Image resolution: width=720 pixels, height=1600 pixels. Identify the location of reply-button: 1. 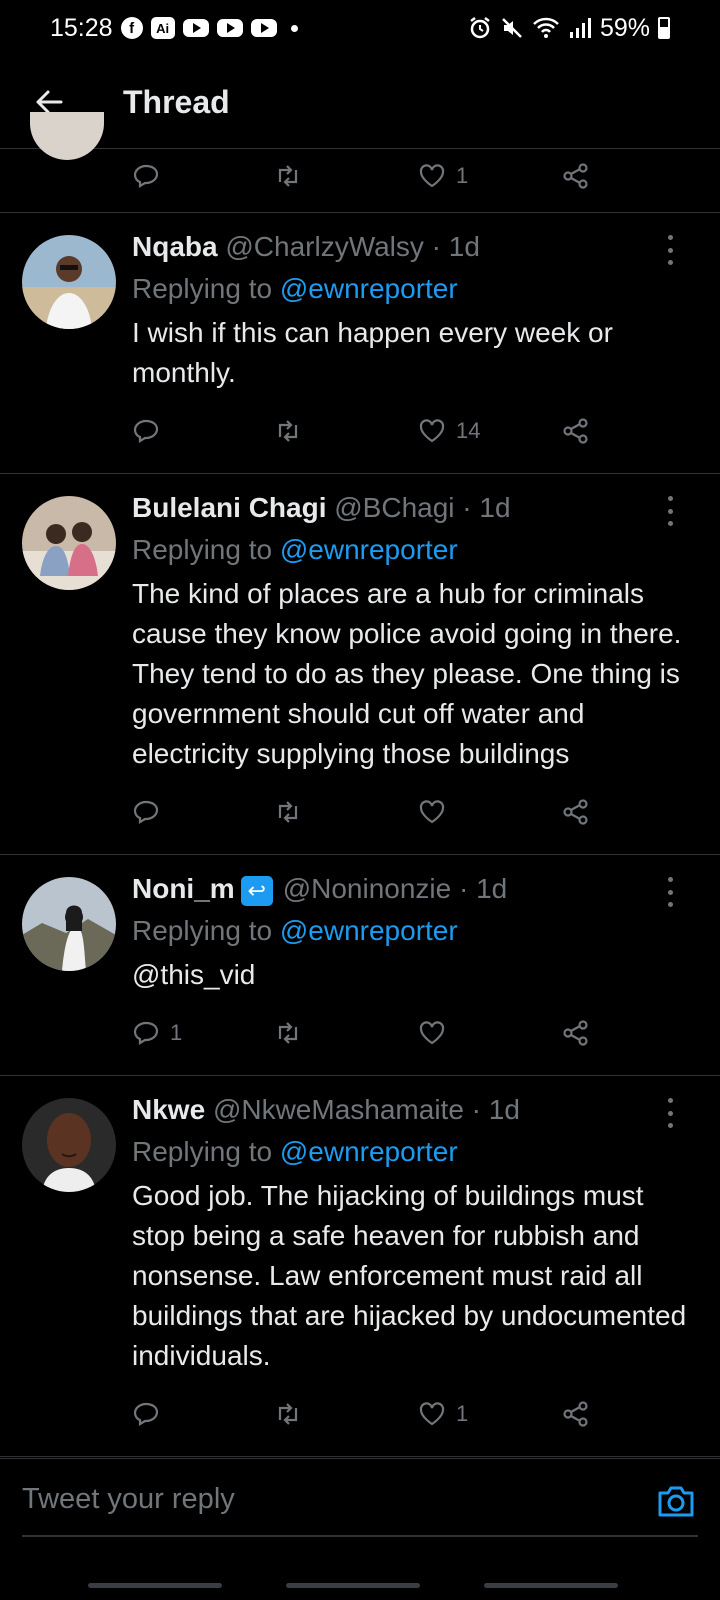
(157, 1033).